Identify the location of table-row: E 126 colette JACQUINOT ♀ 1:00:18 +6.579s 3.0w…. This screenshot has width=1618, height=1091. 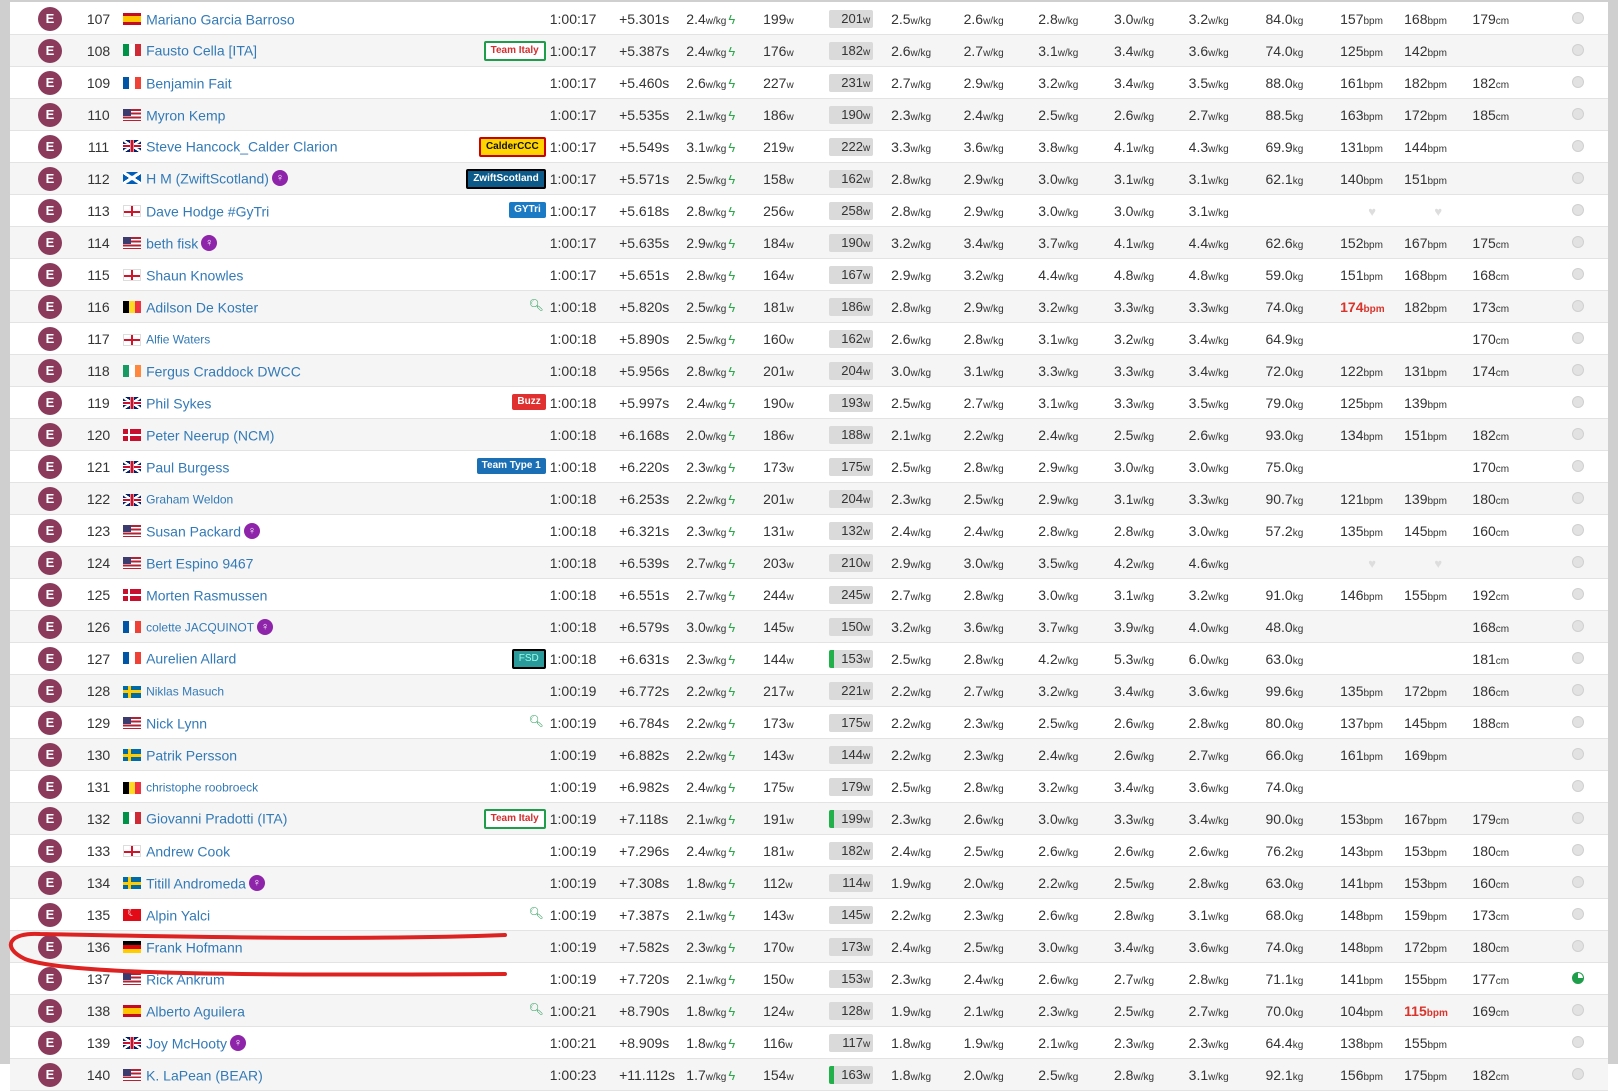
(809, 626).